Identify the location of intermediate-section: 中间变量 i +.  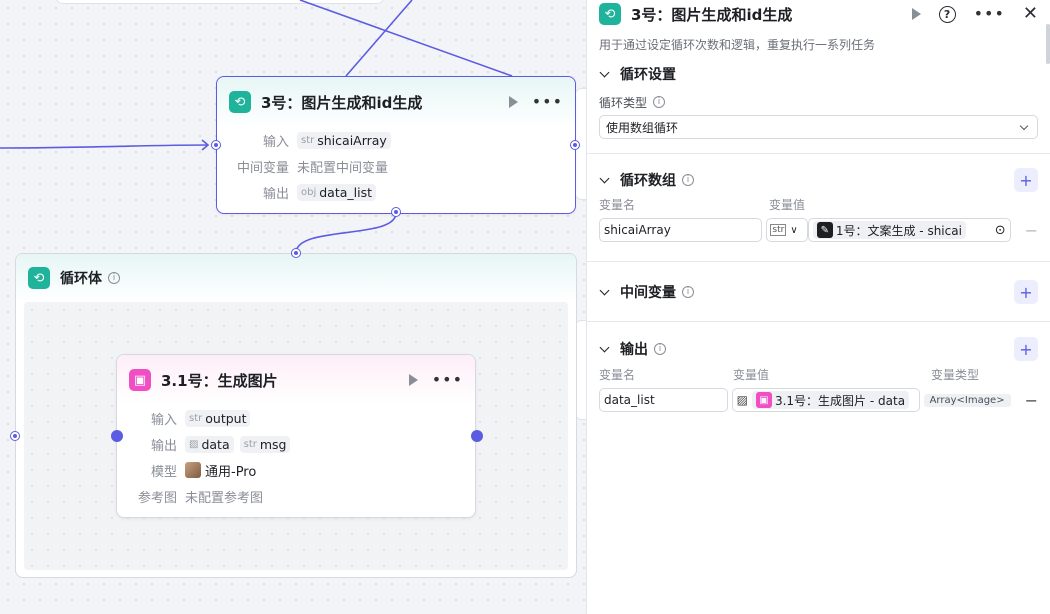
(818, 292).